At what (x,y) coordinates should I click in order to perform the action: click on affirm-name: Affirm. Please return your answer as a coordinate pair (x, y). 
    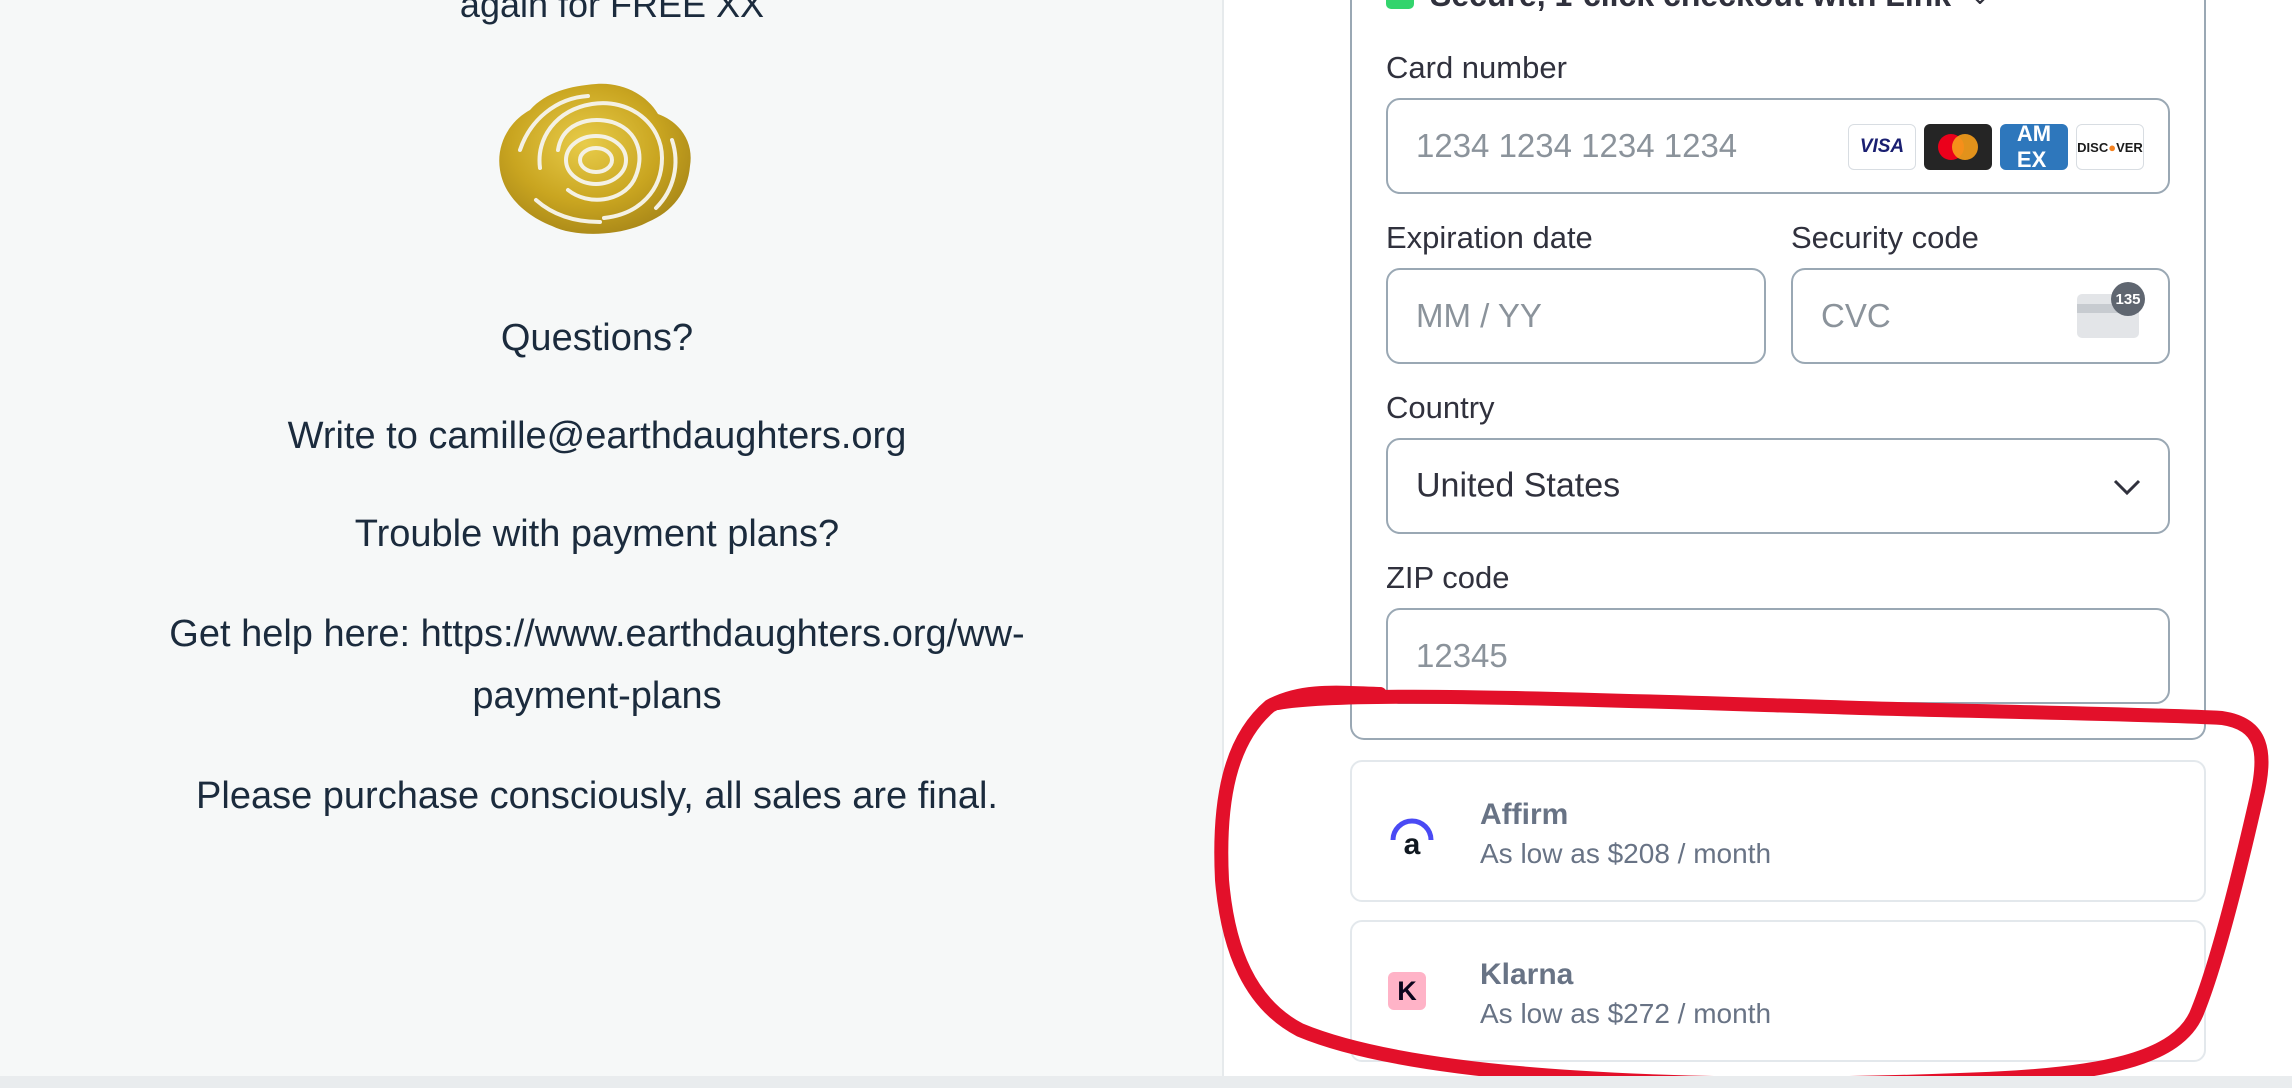
    Looking at the image, I should click on (1524, 814).